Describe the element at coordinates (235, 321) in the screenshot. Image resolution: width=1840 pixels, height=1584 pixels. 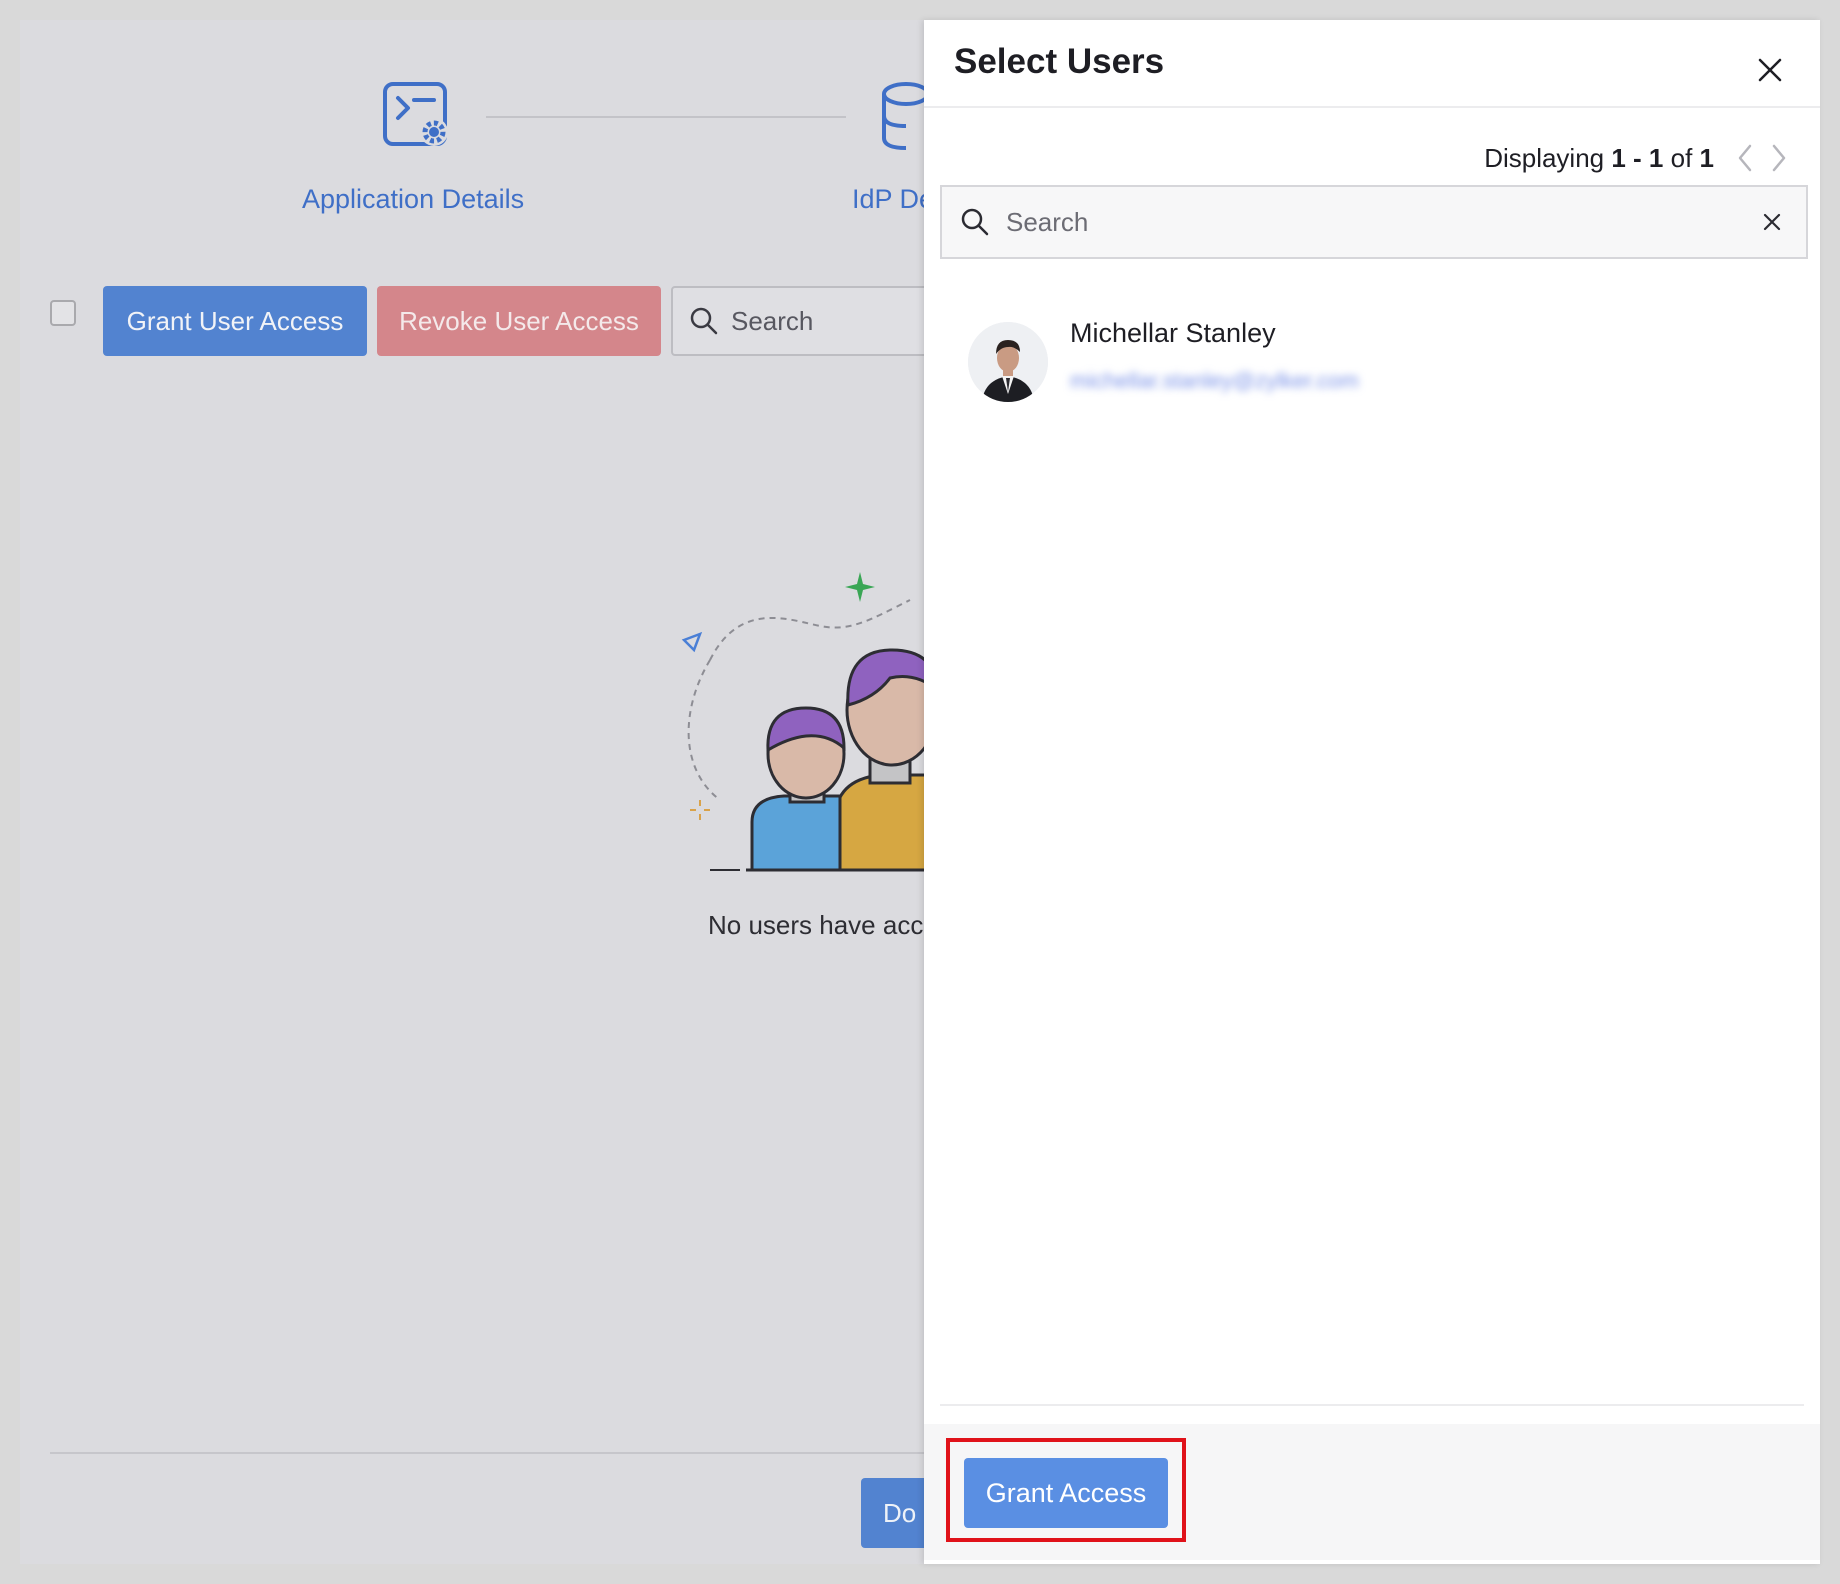
I see `grant-user-access-button: Grant User Access` at that location.